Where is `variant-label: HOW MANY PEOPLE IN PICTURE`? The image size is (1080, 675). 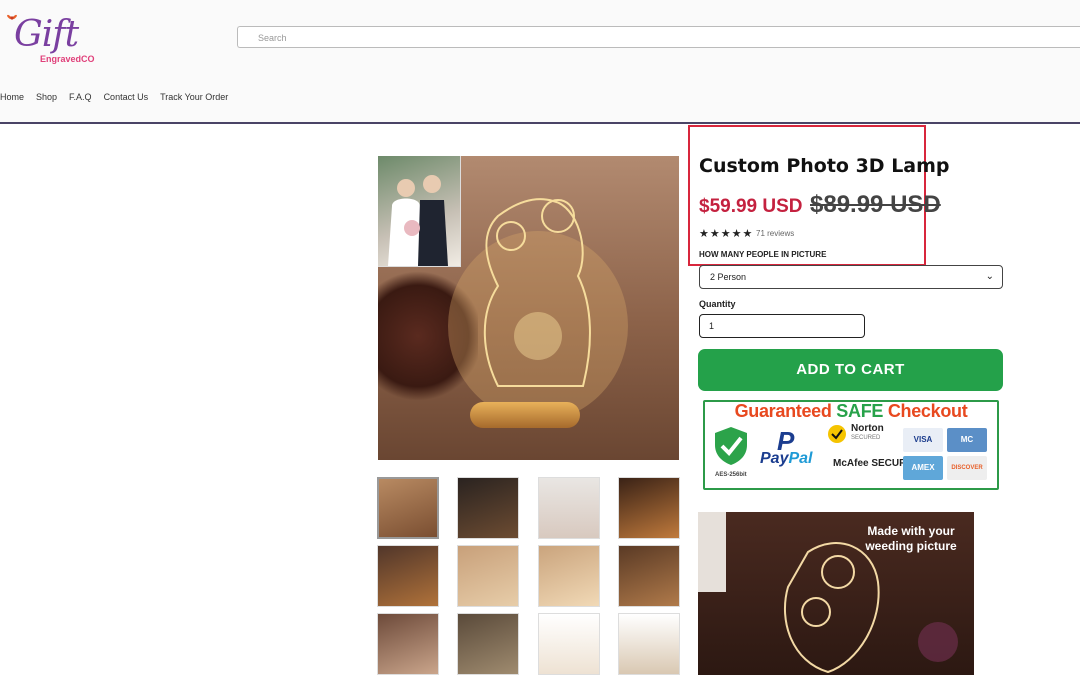 variant-label: HOW MANY PEOPLE IN PICTURE is located at coordinates (763, 254).